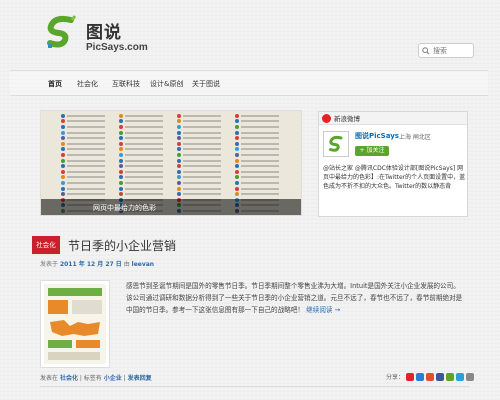 This screenshot has height=400, width=500. Describe the element at coordinates (166, 84) in the screenshot. I see `nav-item-design: 设计&原创` at that location.